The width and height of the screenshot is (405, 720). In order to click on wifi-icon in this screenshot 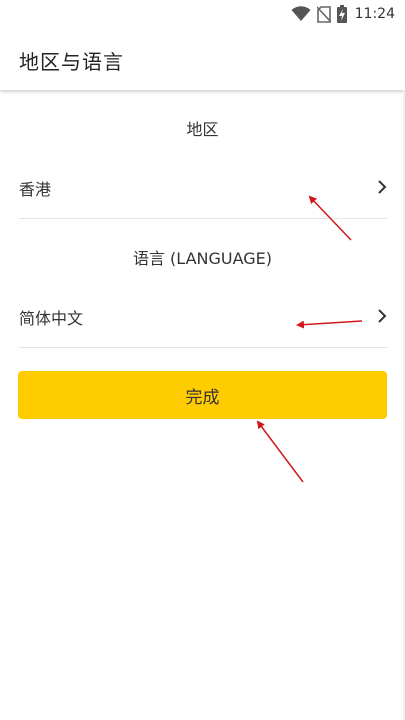, I will do `click(301, 13)`.